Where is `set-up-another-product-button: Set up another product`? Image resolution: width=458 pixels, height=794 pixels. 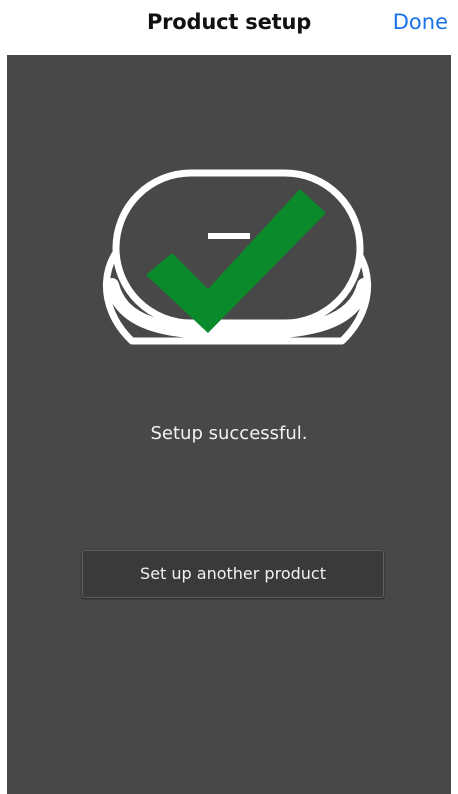
set-up-another-product-button: Set up another product is located at coordinates (233, 574).